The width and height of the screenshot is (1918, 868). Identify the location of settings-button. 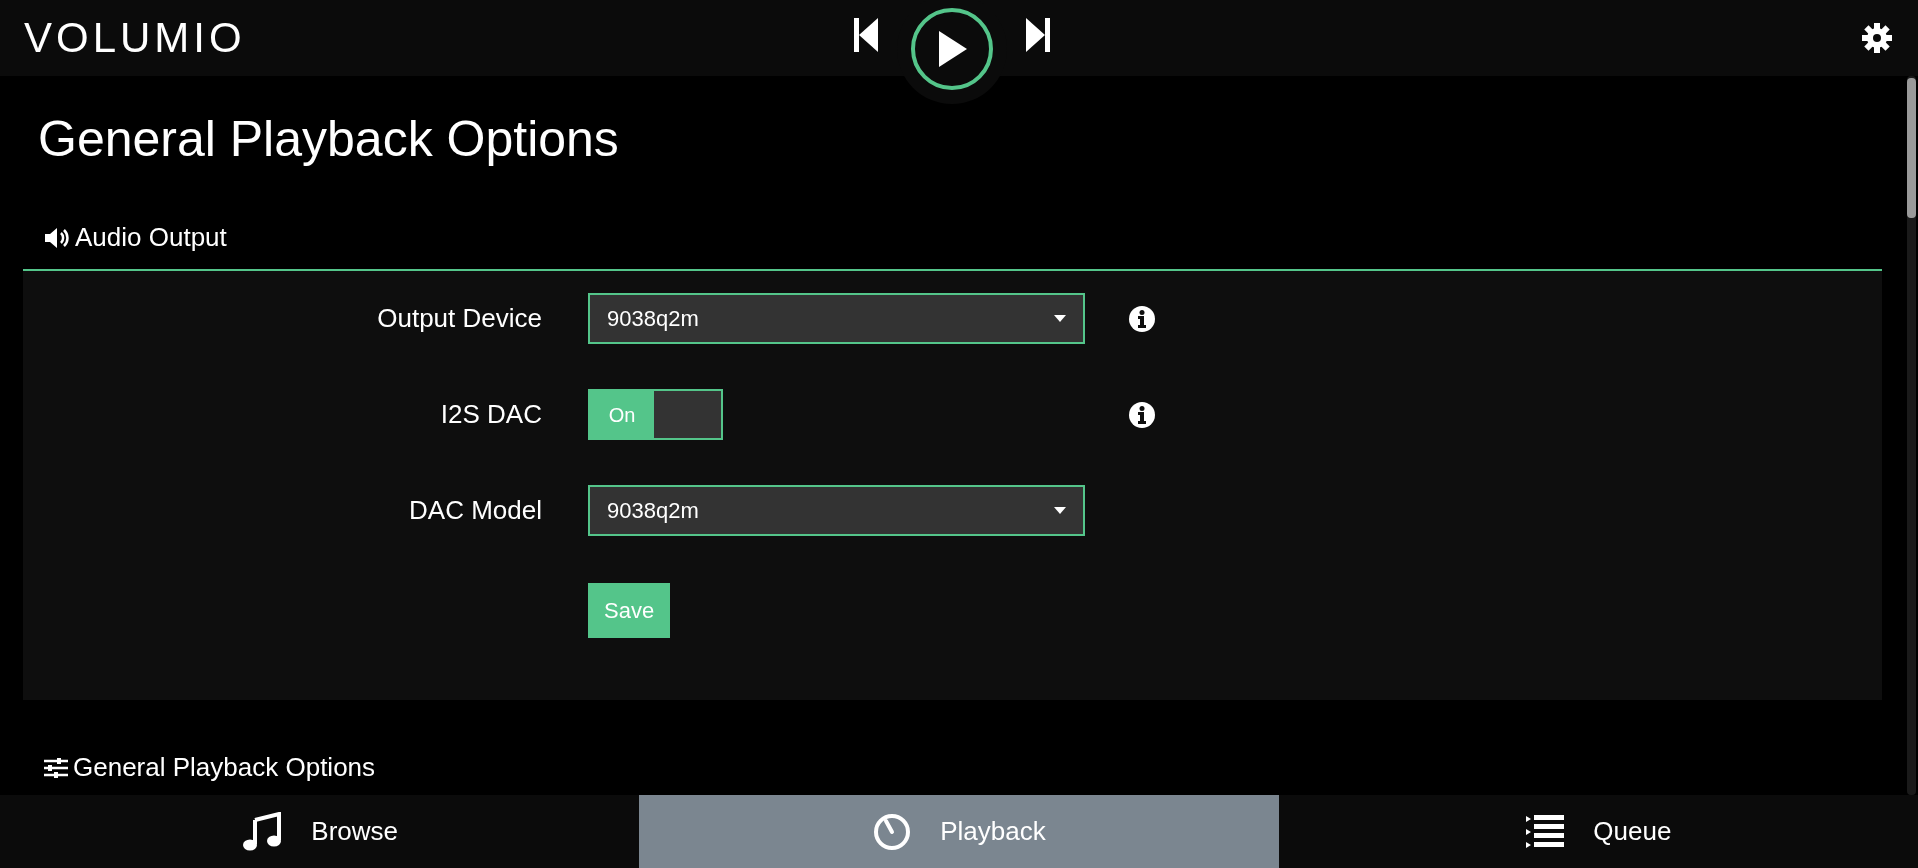
(1877, 38).